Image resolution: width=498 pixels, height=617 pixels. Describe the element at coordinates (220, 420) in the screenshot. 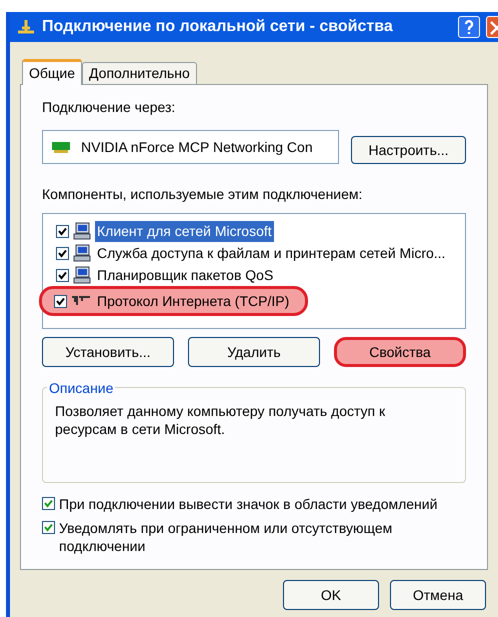

I see `description-text: Позволяет данному компьютеру получать доступ к ресурсам в сети Microsoft.` at that location.